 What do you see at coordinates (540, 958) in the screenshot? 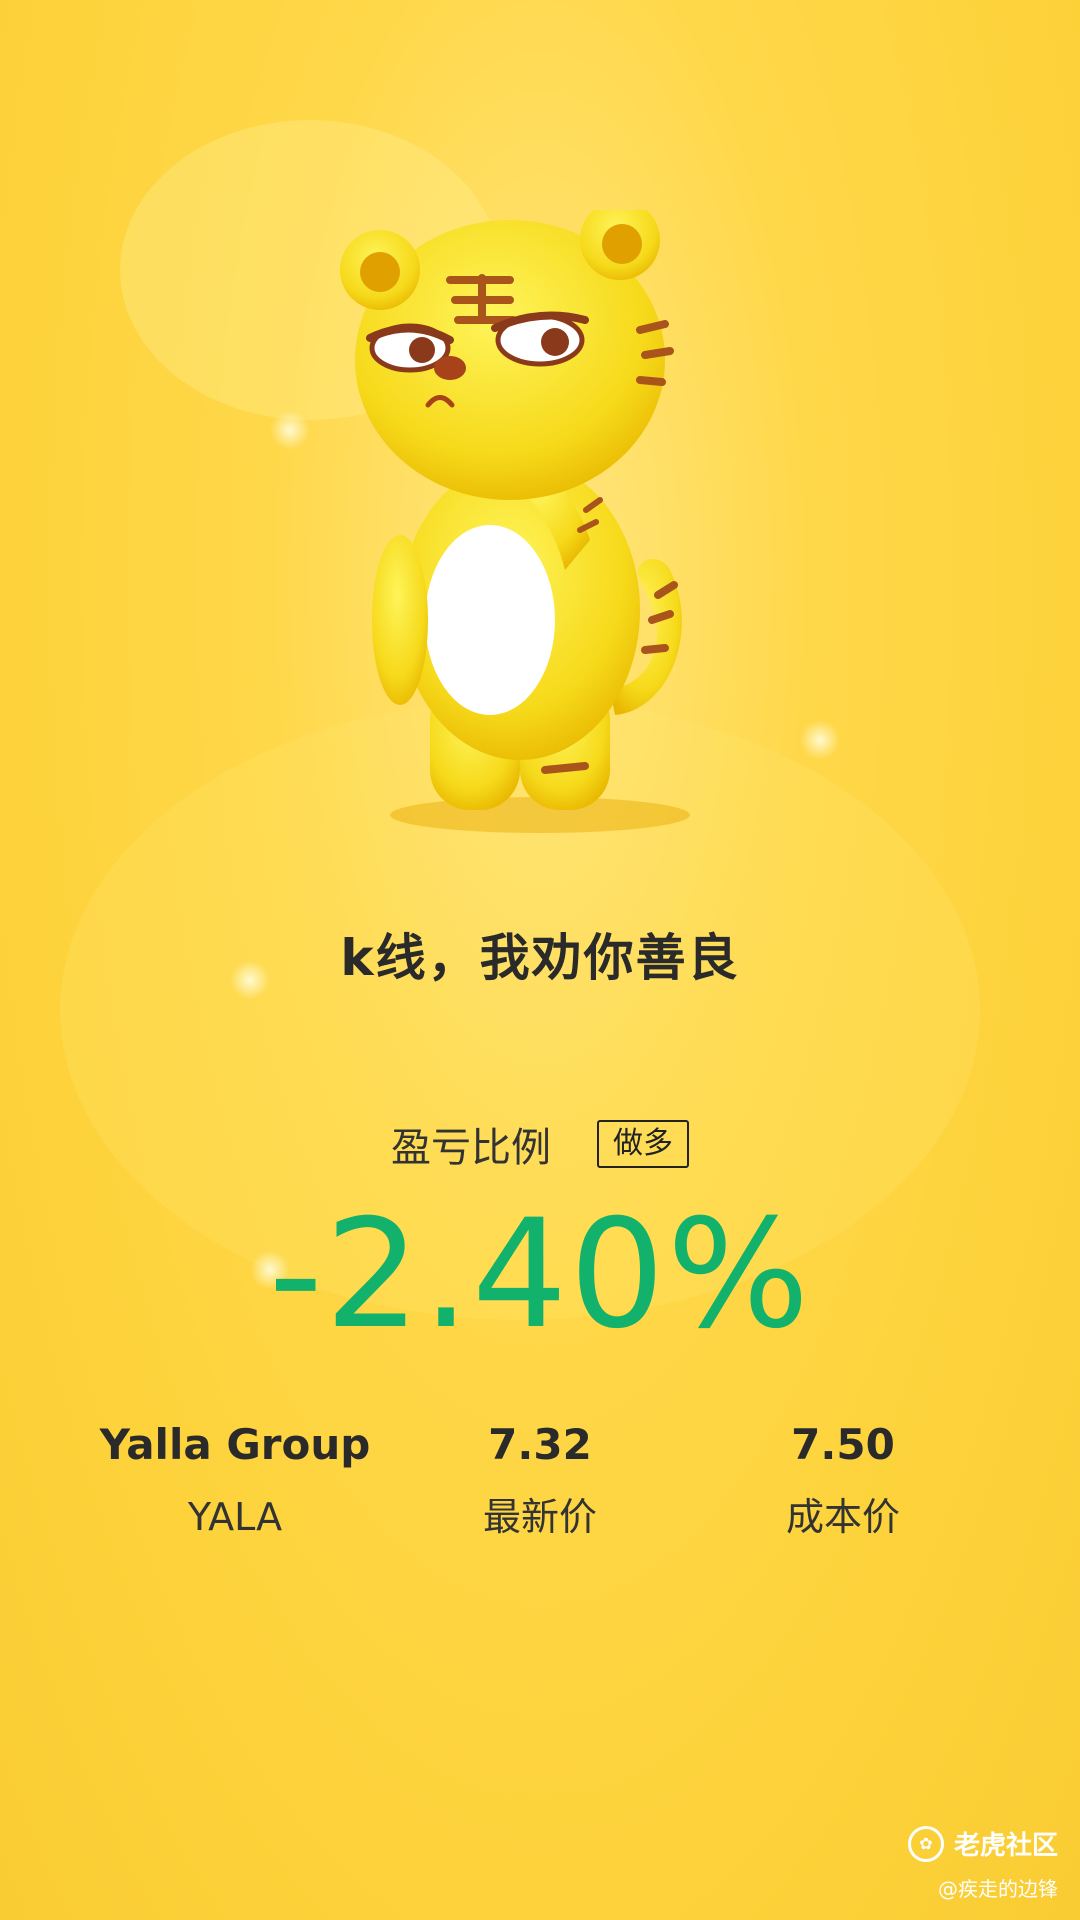
I see `headline: k线，我劝你善良` at bounding box center [540, 958].